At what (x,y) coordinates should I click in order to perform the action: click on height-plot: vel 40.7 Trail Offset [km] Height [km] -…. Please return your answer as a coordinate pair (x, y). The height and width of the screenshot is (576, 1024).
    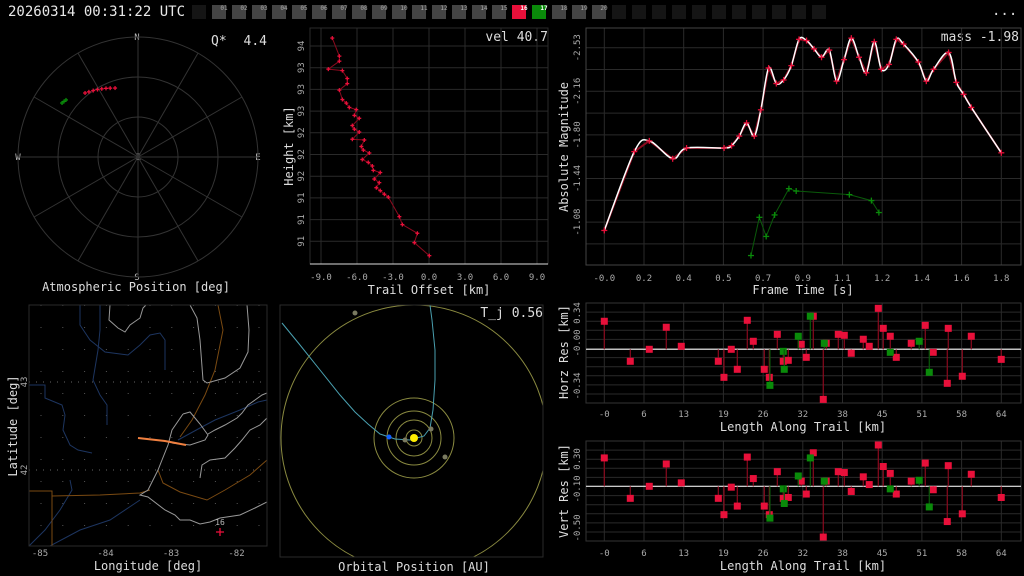
    Looking at the image, I should click on (415, 162).